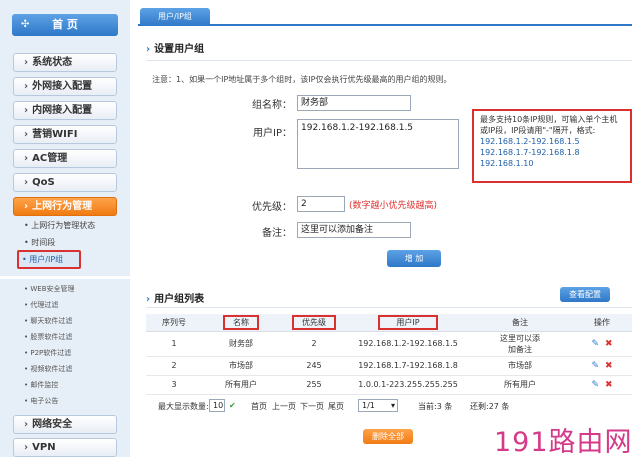 This screenshot has height=459, width=640. What do you see at coordinates (435, 406) in the screenshot?
I see `current-count: 当前:3 条` at bounding box center [435, 406].